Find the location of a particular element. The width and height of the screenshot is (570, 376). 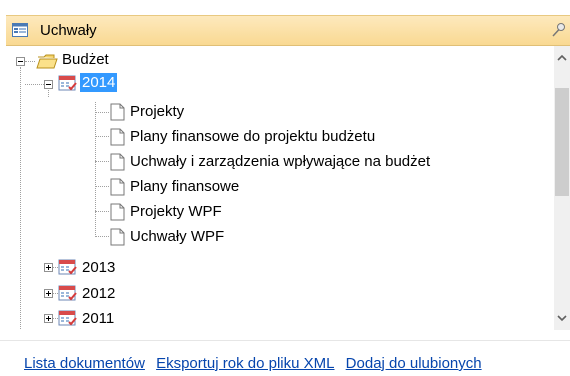

vertical-scrollbar is located at coordinates (562, 188).